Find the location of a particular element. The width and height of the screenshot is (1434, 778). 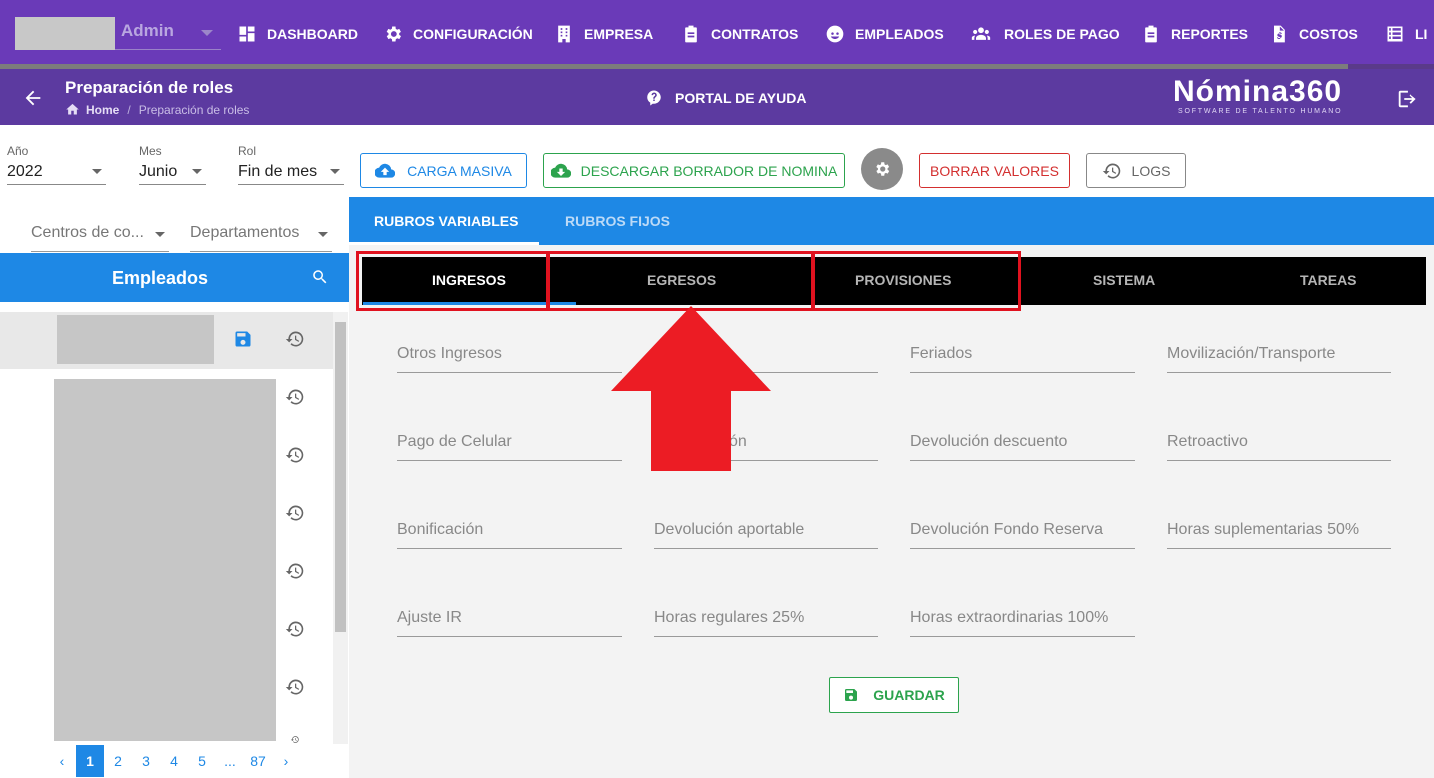

input-field: Horas regulares 25% is located at coordinates (766, 621).